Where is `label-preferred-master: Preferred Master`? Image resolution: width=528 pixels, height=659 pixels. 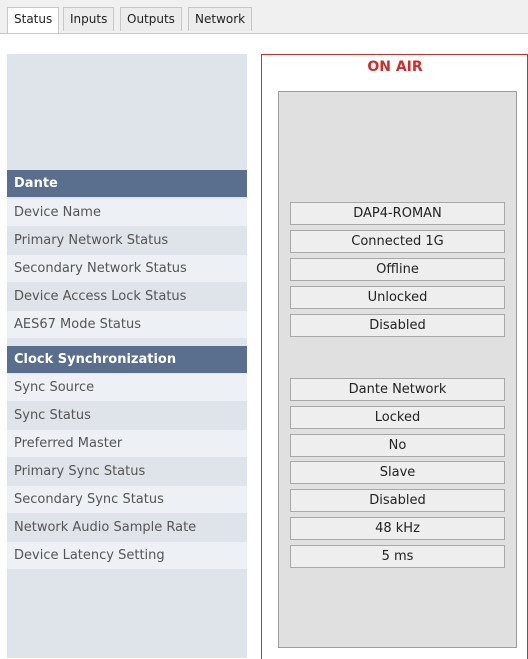 label-preferred-master: Preferred Master is located at coordinates (127, 443).